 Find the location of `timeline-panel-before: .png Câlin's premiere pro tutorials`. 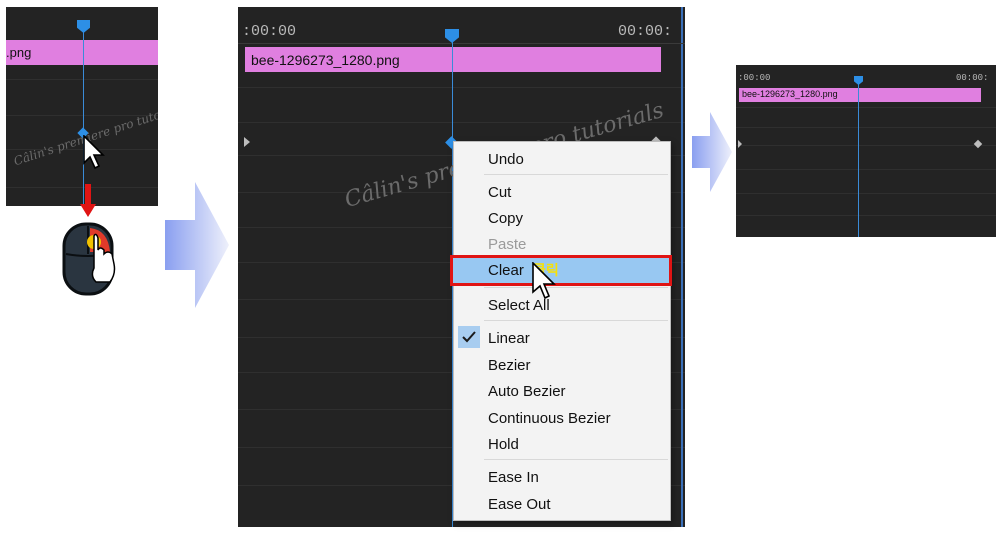

timeline-panel-before: .png Câlin's premiere pro tutorials is located at coordinates (82, 106).